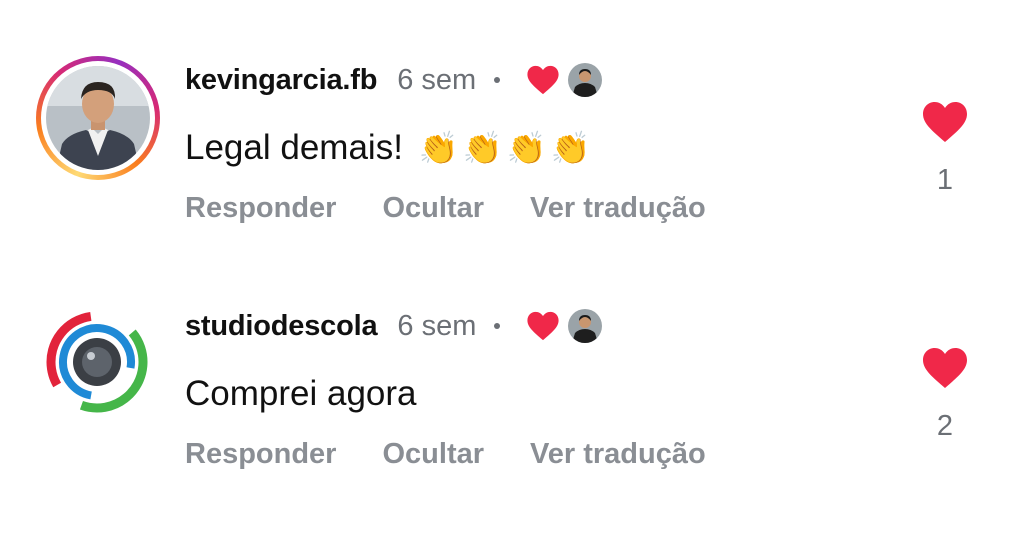 The height and width of the screenshot is (548, 1024). Describe the element at coordinates (294, 147) in the screenshot. I see `comment-body: Legal demais!` at that location.